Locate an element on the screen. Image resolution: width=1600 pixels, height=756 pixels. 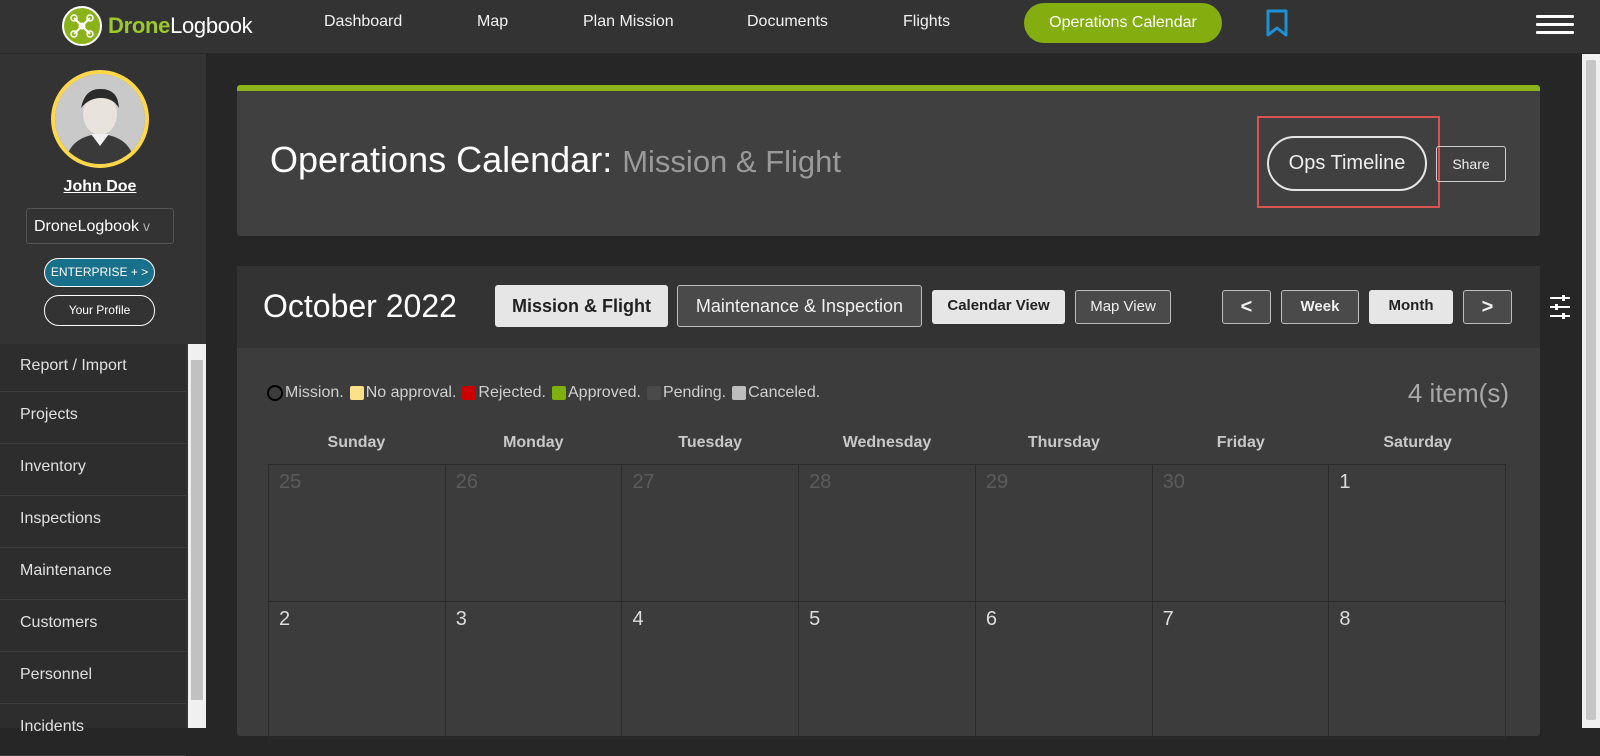
sidebar-item-inventory: Inventory is located at coordinates (93, 470).